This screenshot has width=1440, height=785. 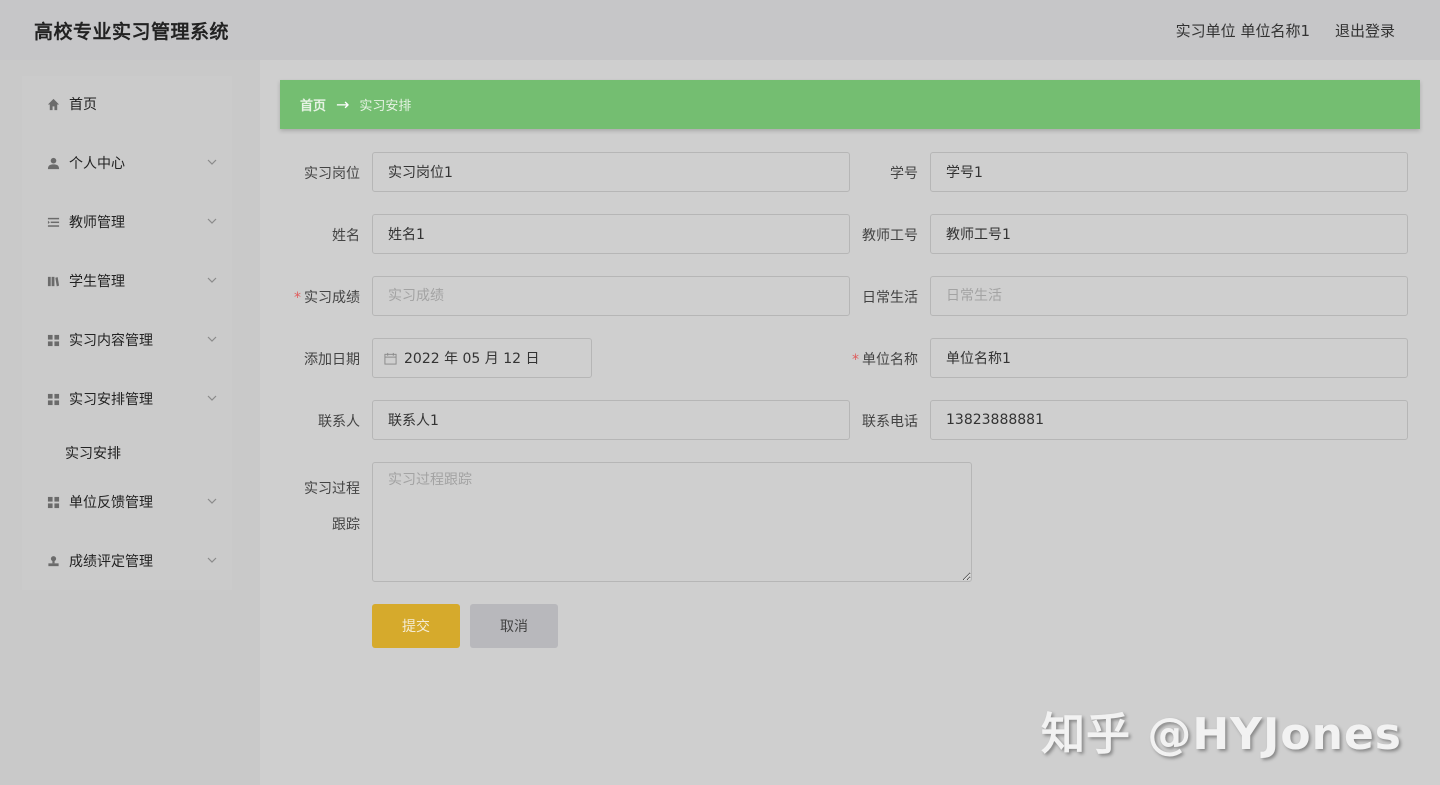 I want to click on user-icon, so click(x=53, y=163).